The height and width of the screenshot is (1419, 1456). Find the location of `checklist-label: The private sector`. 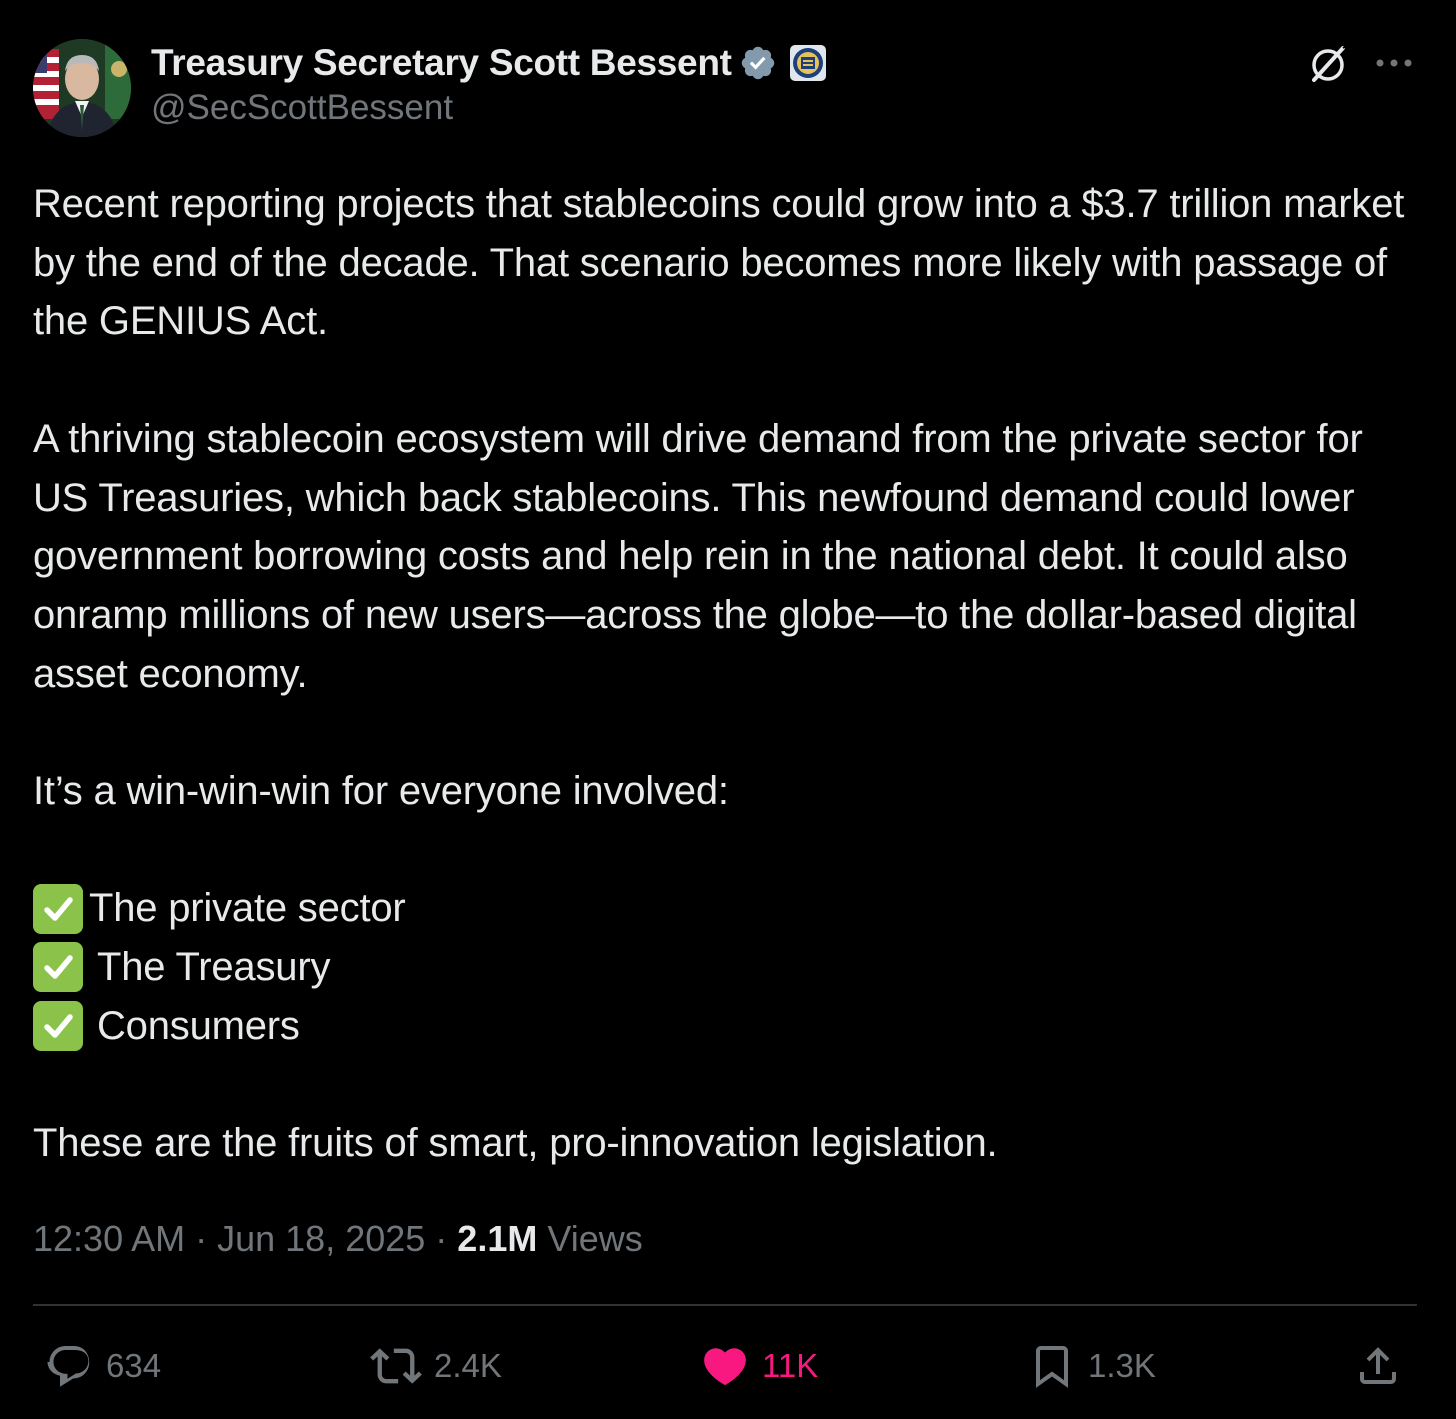

checklist-label: The private sector is located at coordinates (247, 908).